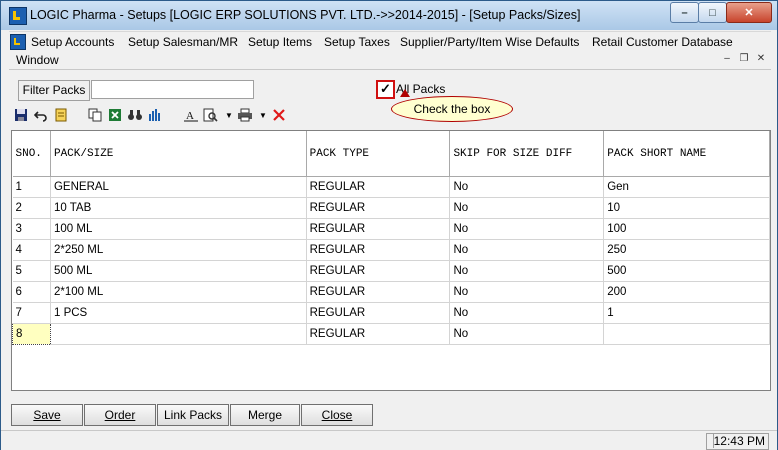  I want to click on cell-sno: 6, so click(31, 292).